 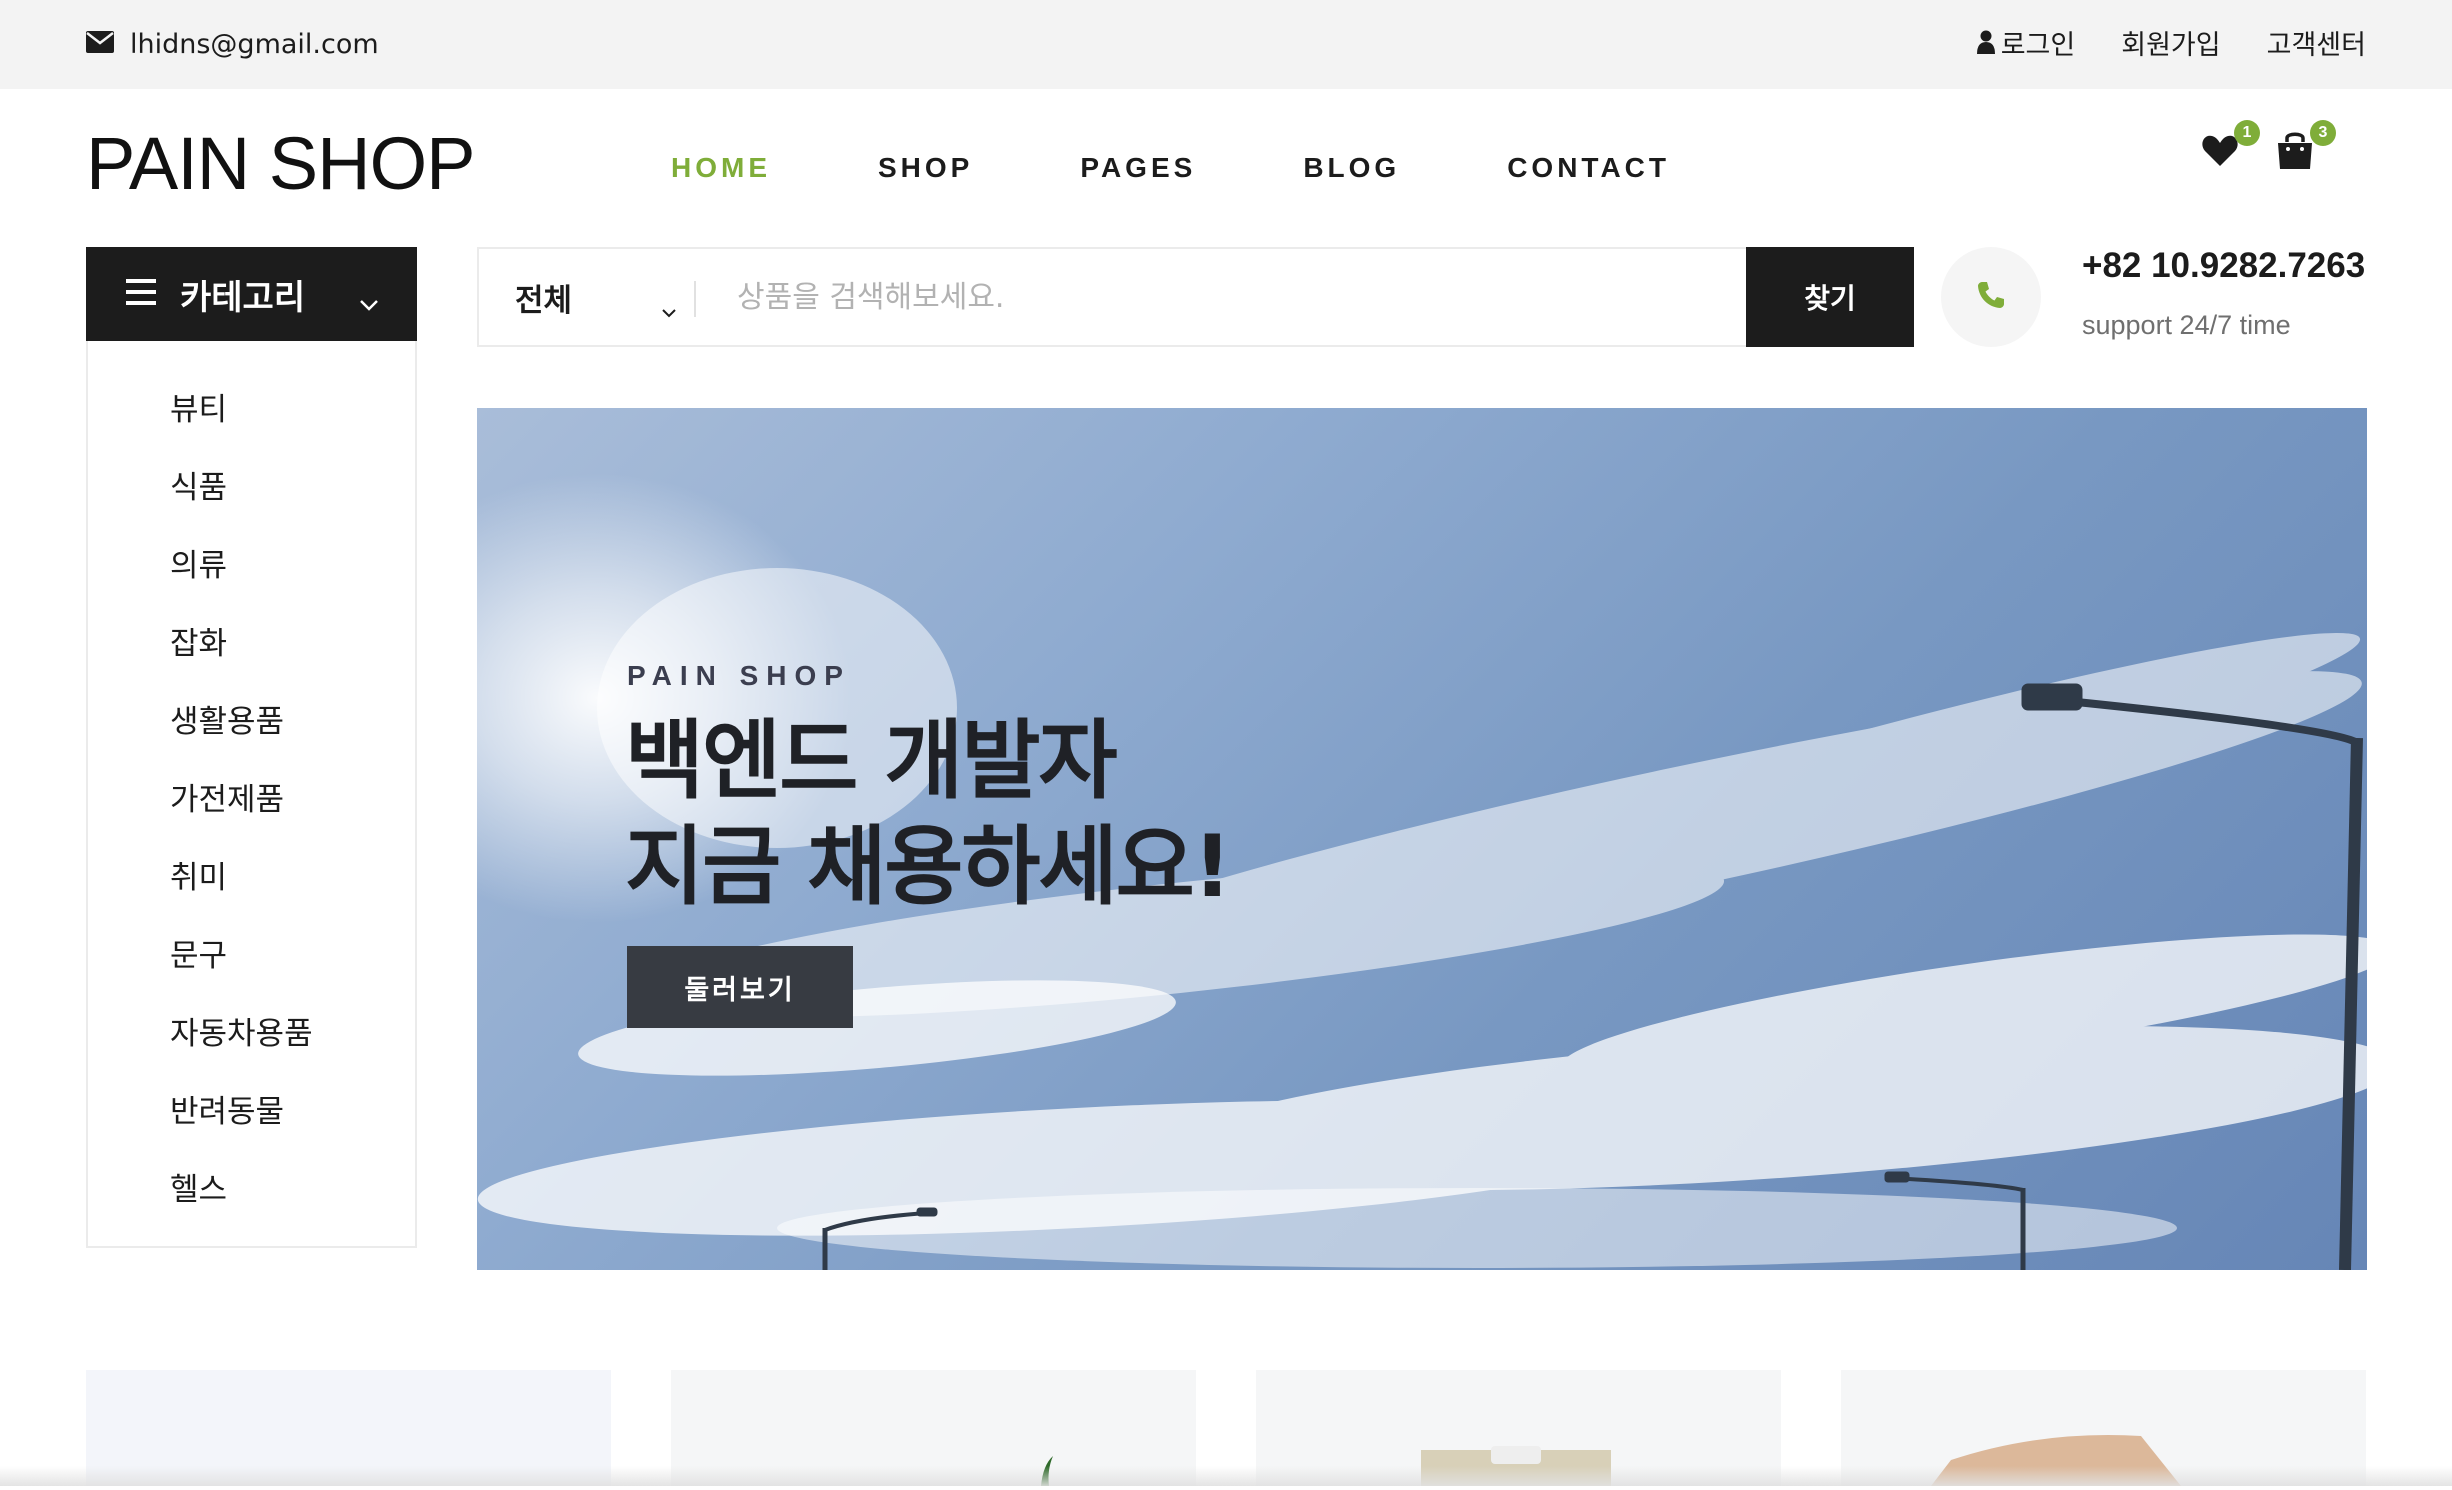 What do you see at coordinates (2295, 153) in the screenshot?
I see `shopping-bag-icon` at bounding box center [2295, 153].